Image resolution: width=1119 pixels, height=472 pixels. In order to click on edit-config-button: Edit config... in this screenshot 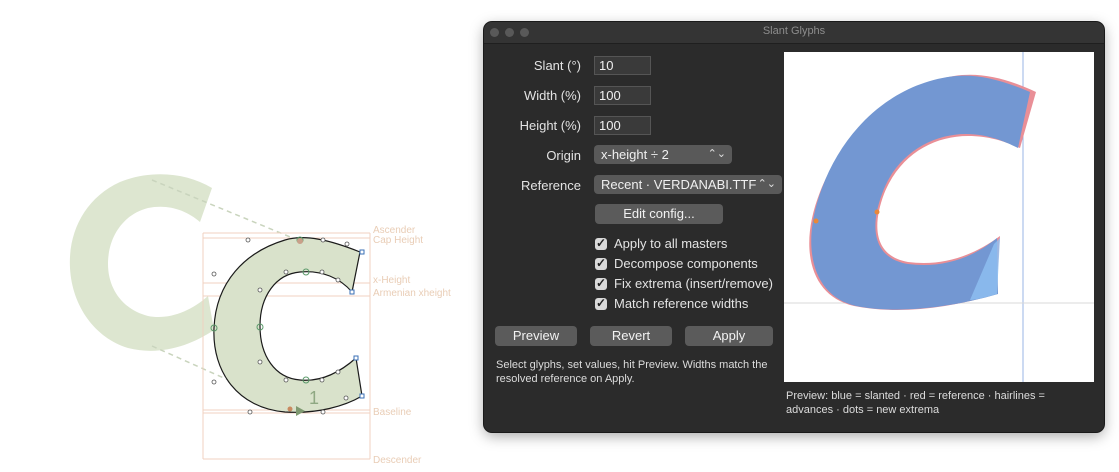, I will do `click(659, 214)`.